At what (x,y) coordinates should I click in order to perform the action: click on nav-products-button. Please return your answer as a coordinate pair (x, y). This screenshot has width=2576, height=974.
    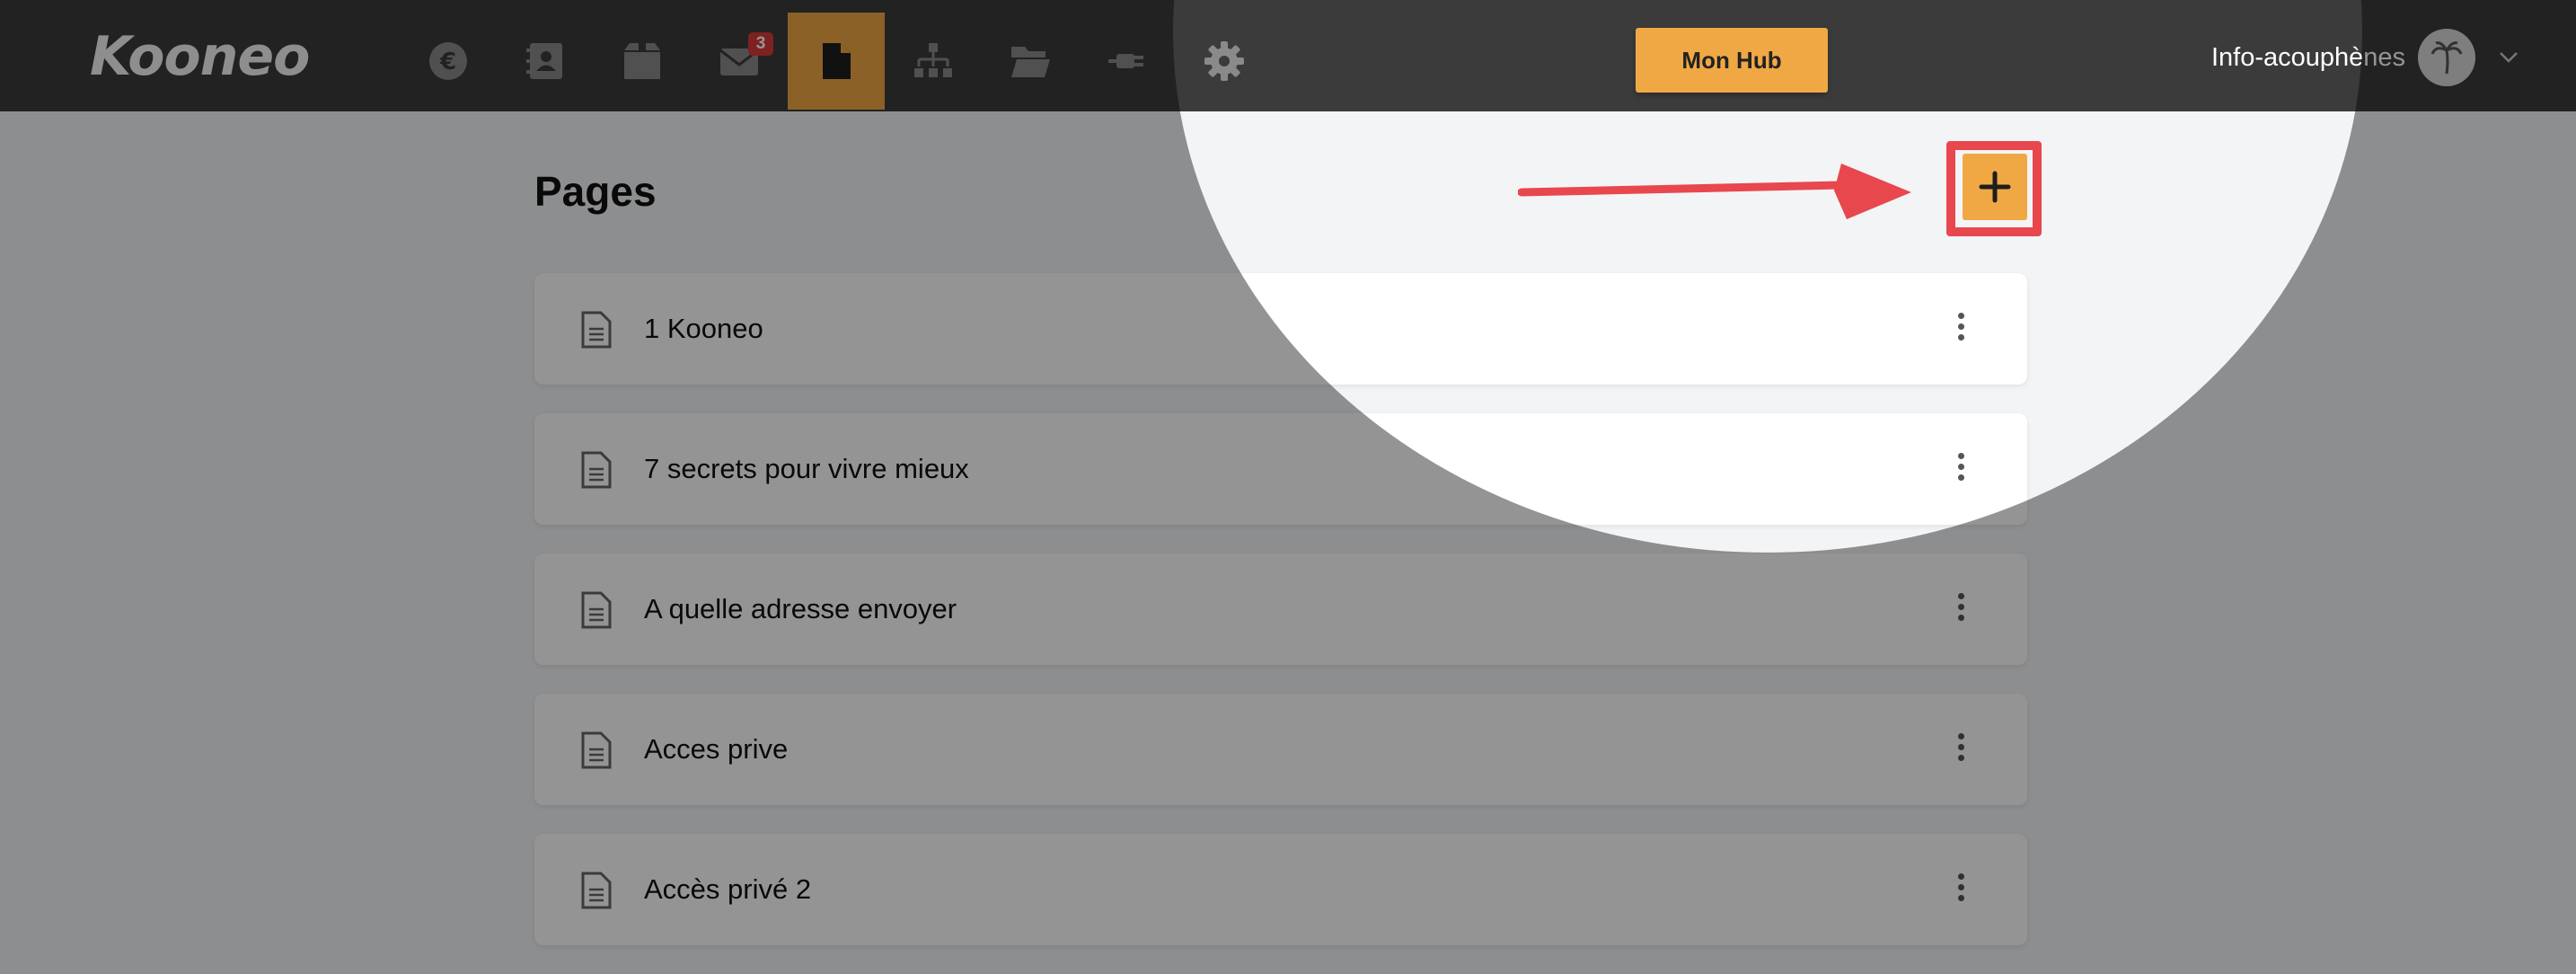
    Looking at the image, I should click on (642, 61).